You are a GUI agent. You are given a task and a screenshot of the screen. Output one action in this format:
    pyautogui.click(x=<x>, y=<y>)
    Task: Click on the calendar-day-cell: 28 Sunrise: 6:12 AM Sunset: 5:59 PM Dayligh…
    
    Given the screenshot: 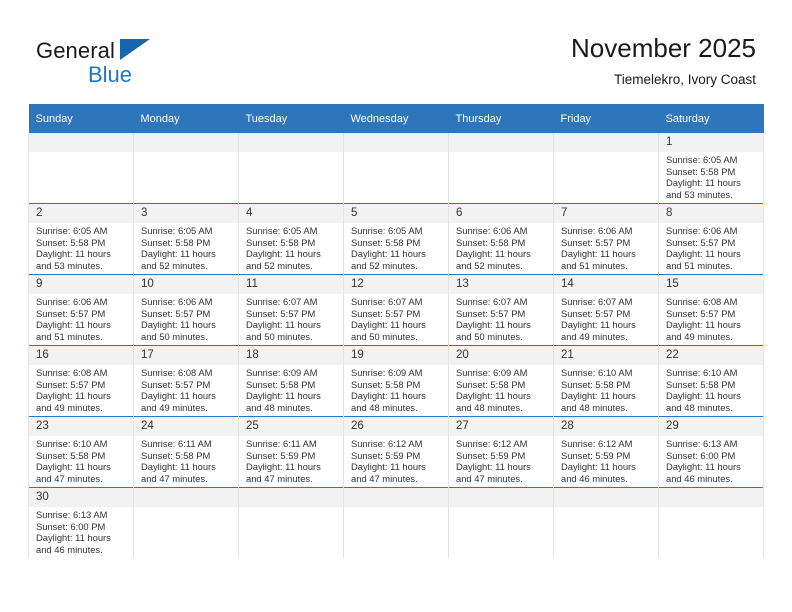 What is the action you would take?
    pyautogui.click(x=606, y=452)
    